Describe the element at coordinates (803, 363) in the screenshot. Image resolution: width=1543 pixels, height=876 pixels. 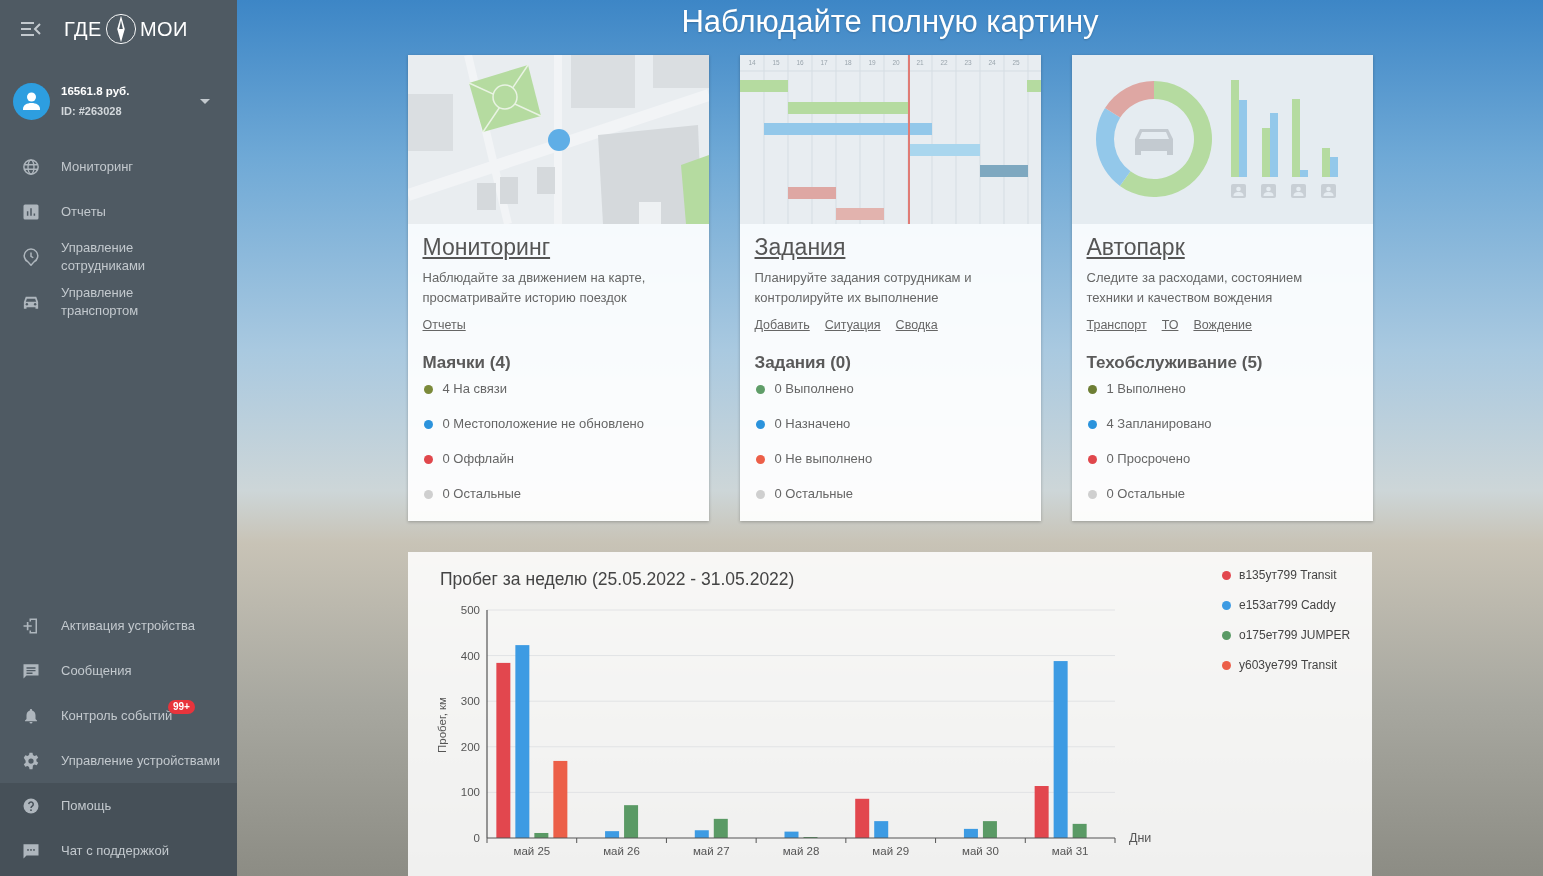
I see `stats-title: Задания (0)` at that location.